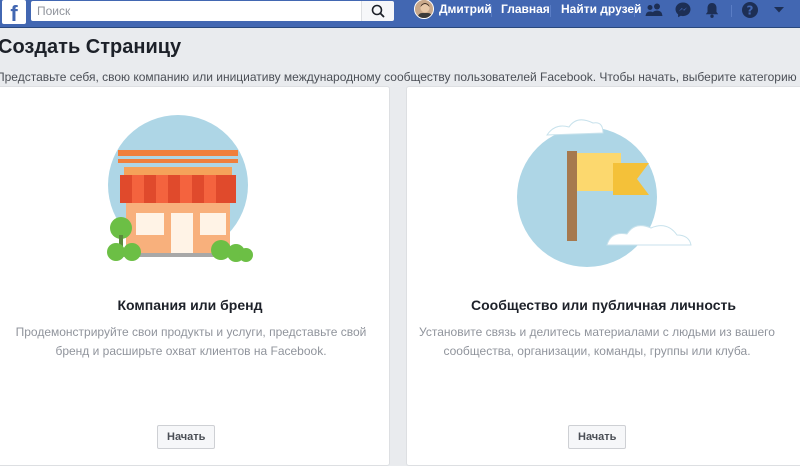  Describe the element at coordinates (604, 193) in the screenshot. I see `flag-illustration` at that location.